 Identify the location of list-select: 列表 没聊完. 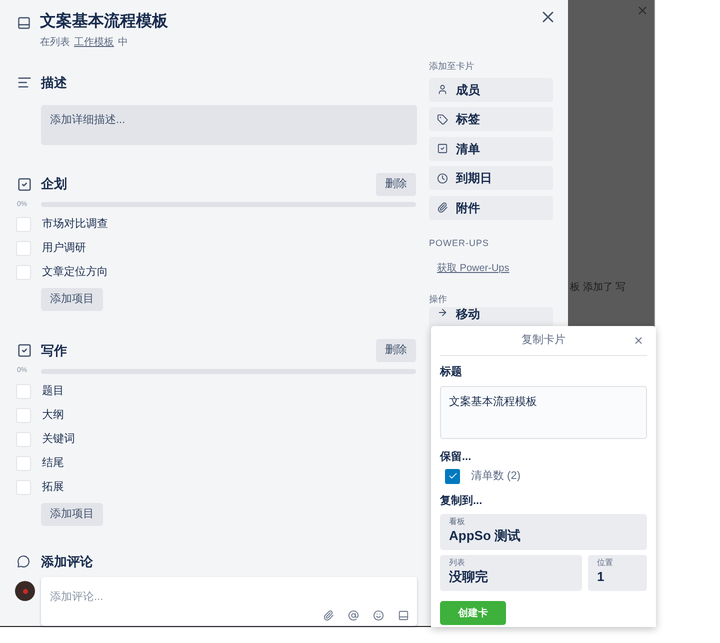
(511, 573).